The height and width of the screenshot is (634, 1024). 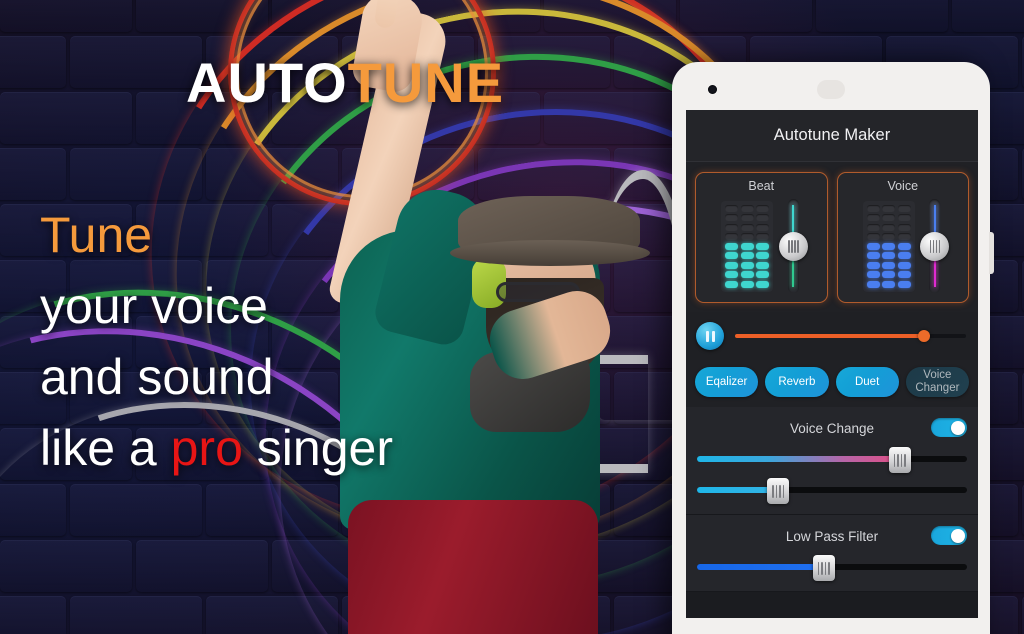 I want to click on tagline-line-1: Tune, so click(x=216, y=235).